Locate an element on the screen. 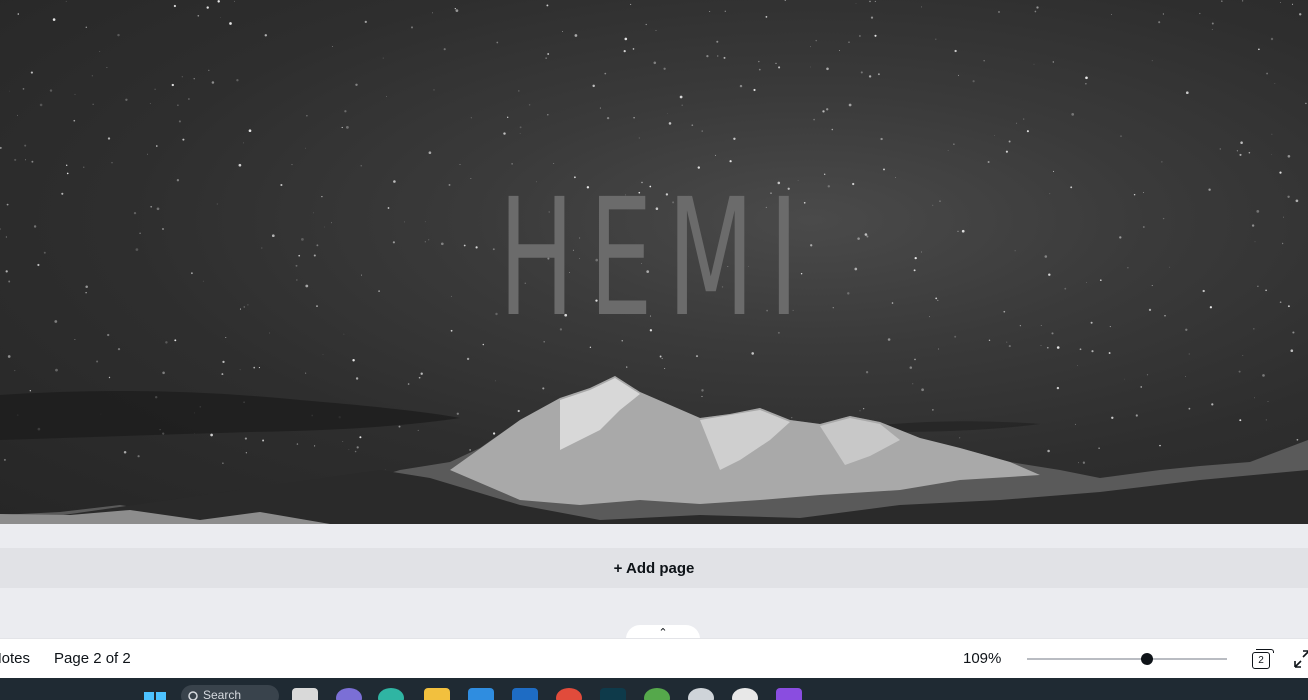 The height and width of the screenshot is (700, 1308). page-grid-button: 2 is located at coordinates (1263, 659).